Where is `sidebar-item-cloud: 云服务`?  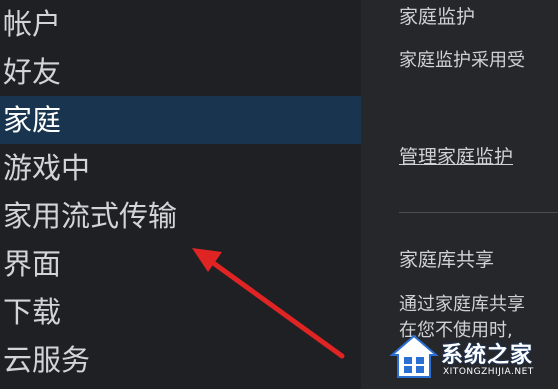
sidebar-item-cloud: 云服务 is located at coordinates (180, 360).